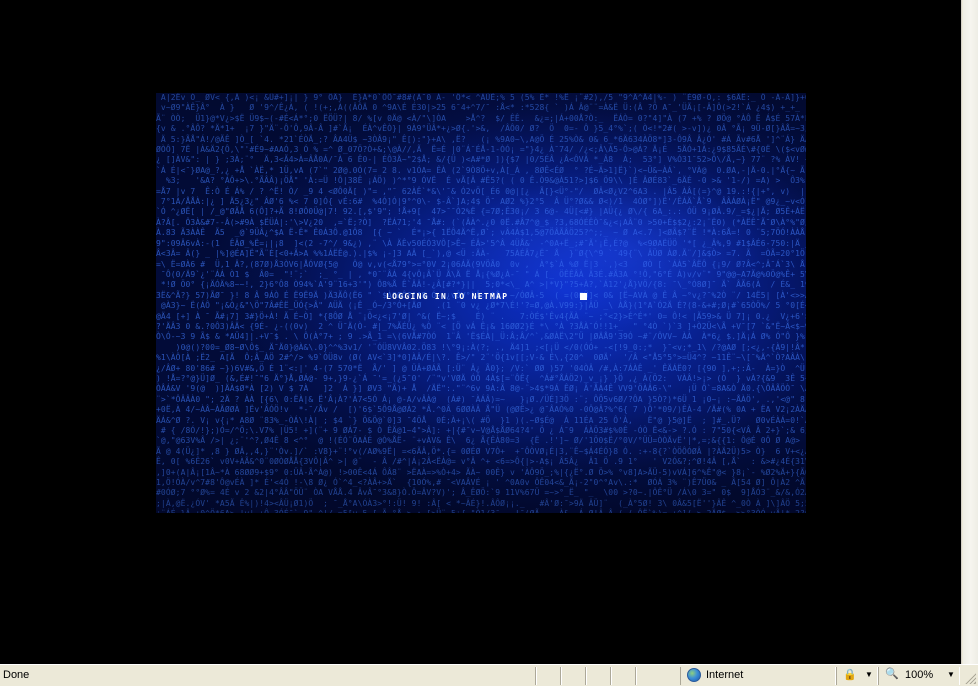 This screenshot has height=686, width=978. What do you see at coordinates (850, 675) in the screenshot?
I see `lock-icon: 🔒` at bounding box center [850, 675].